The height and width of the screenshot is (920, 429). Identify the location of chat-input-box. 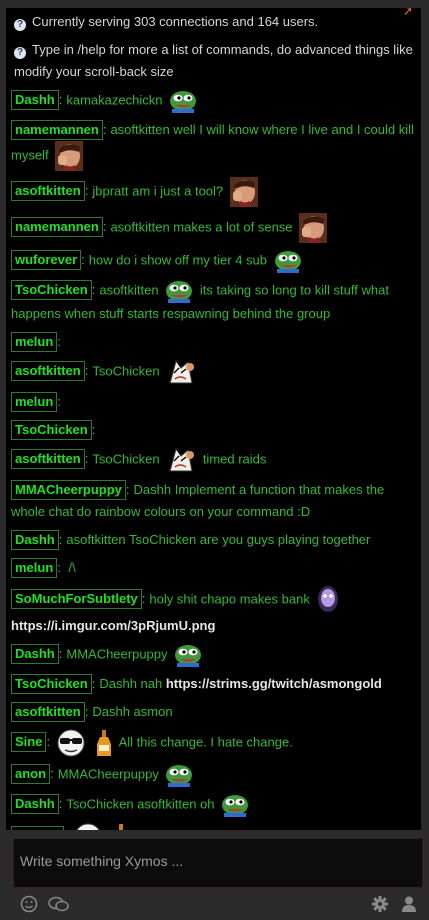
(218, 863).